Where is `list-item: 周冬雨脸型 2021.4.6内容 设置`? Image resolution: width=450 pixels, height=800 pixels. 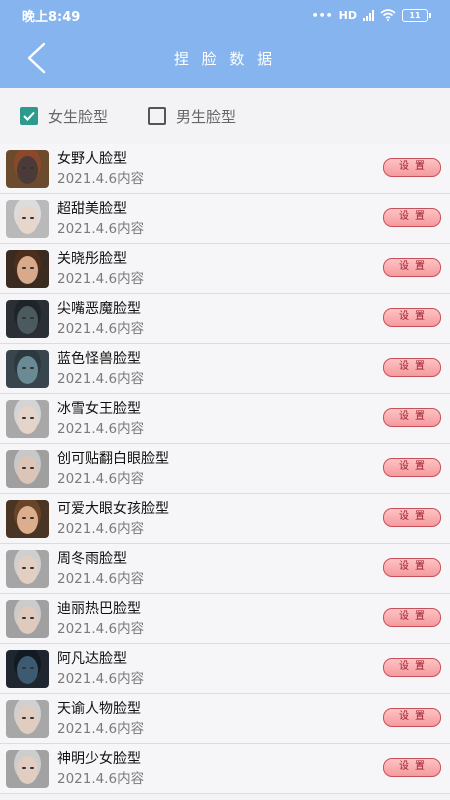
list-item: 周冬雨脸型 2021.4.6内容 设置 is located at coordinates (225, 569).